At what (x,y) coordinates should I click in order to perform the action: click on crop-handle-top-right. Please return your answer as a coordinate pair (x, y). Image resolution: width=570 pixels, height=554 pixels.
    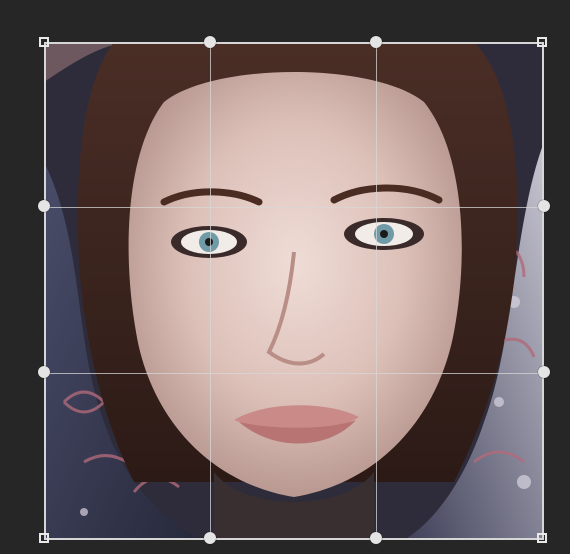
    Looking at the image, I should click on (542, 42).